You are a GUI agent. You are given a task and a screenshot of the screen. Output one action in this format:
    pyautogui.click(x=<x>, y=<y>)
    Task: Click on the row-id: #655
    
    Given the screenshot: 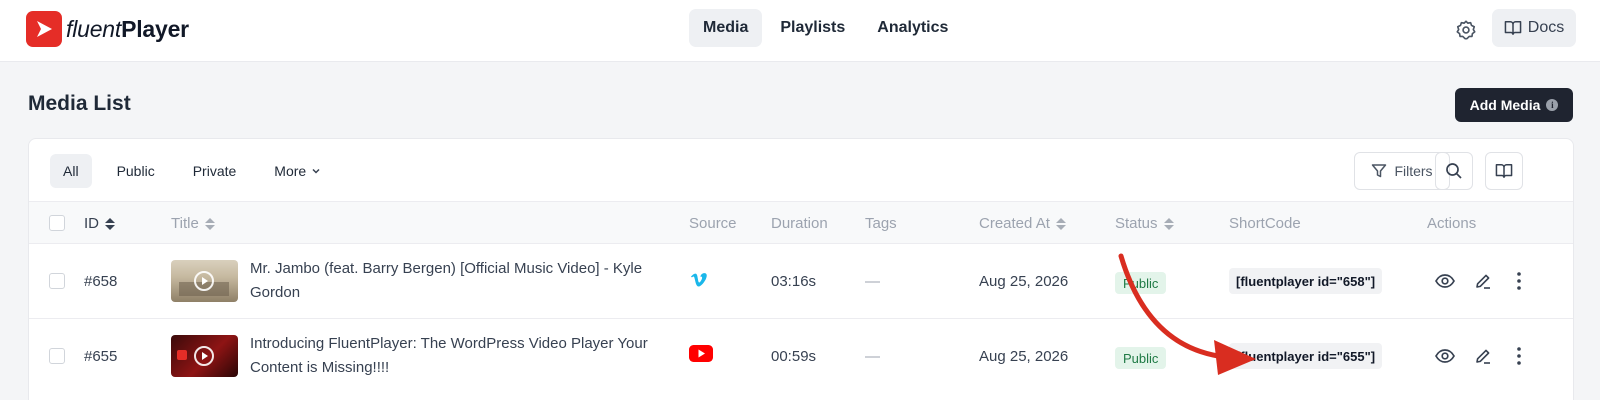 What is the action you would take?
    pyautogui.click(x=101, y=356)
    